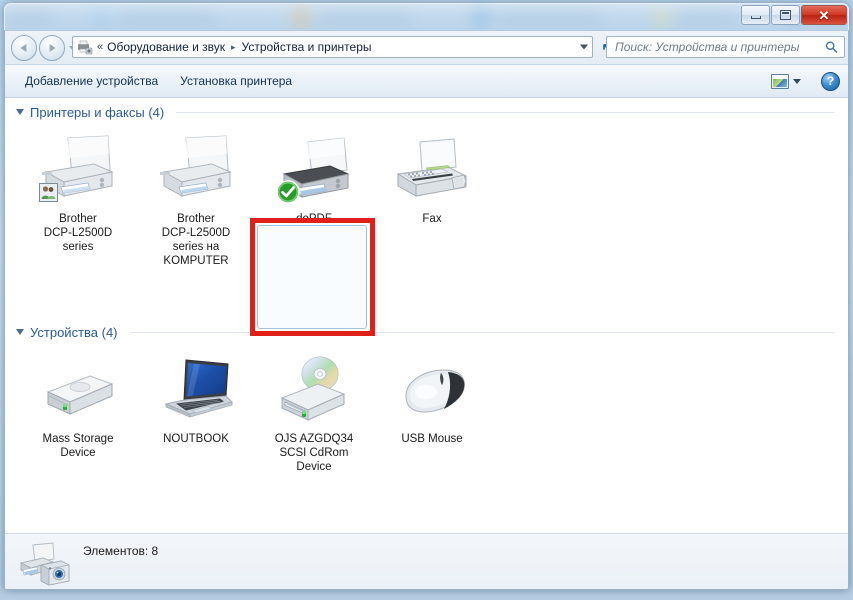  What do you see at coordinates (432, 391) in the screenshot?
I see `mouse-icon` at bounding box center [432, 391].